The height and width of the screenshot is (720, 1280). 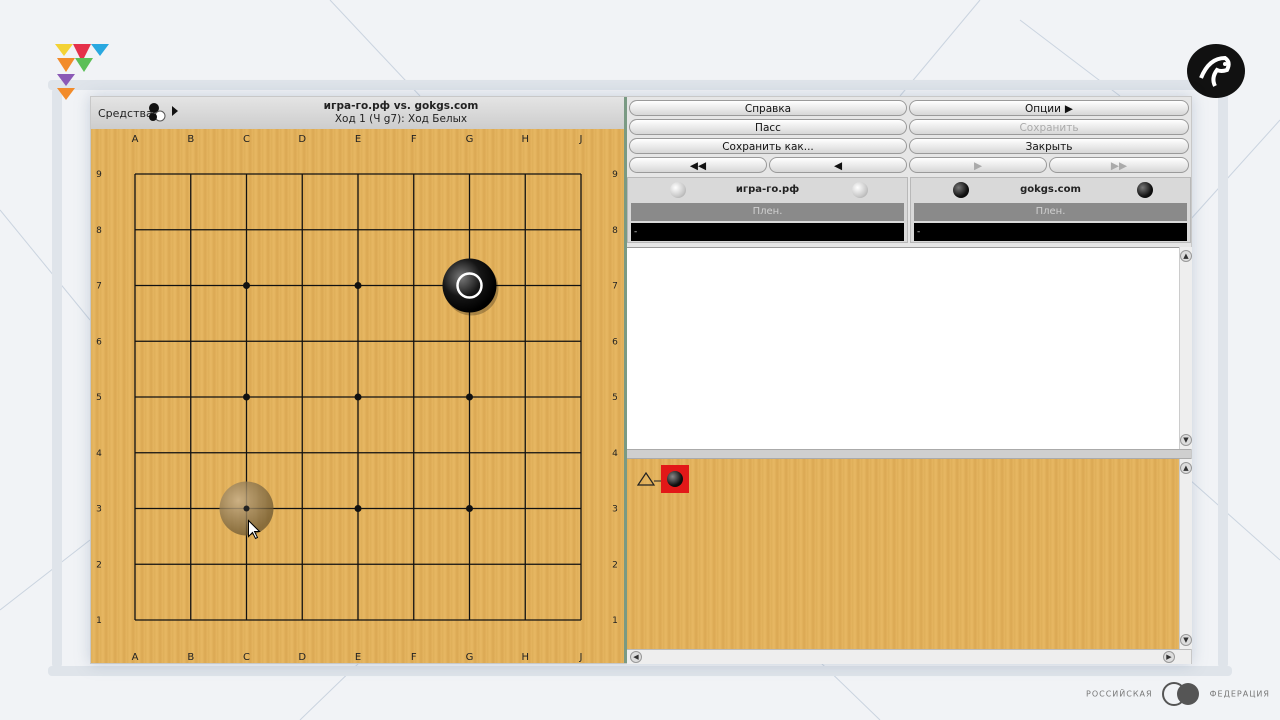 What do you see at coordinates (1181, 694) in the screenshot?
I see `federation-logo-icon` at bounding box center [1181, 694].